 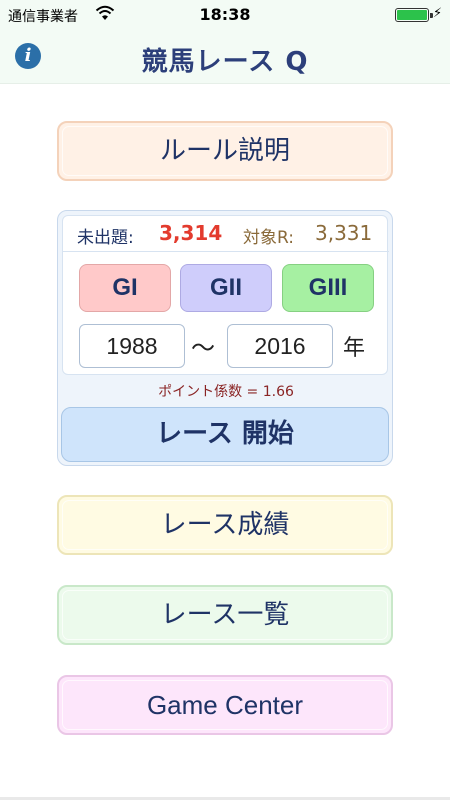 What do you see at coordinates (225, 151) in the screenshot?
I see `rules-button: ルール説明` at bounding box center [225, 151].